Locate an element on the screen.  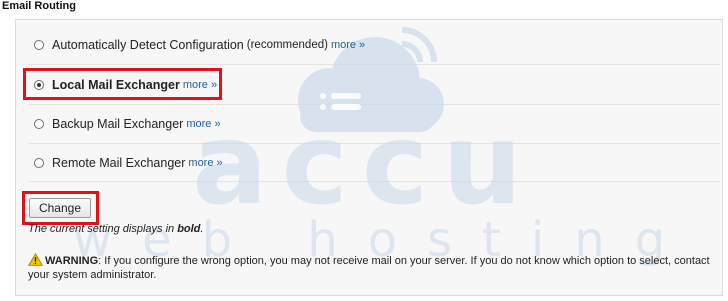
radio-auto-detect is located at coordinates (39, 45).